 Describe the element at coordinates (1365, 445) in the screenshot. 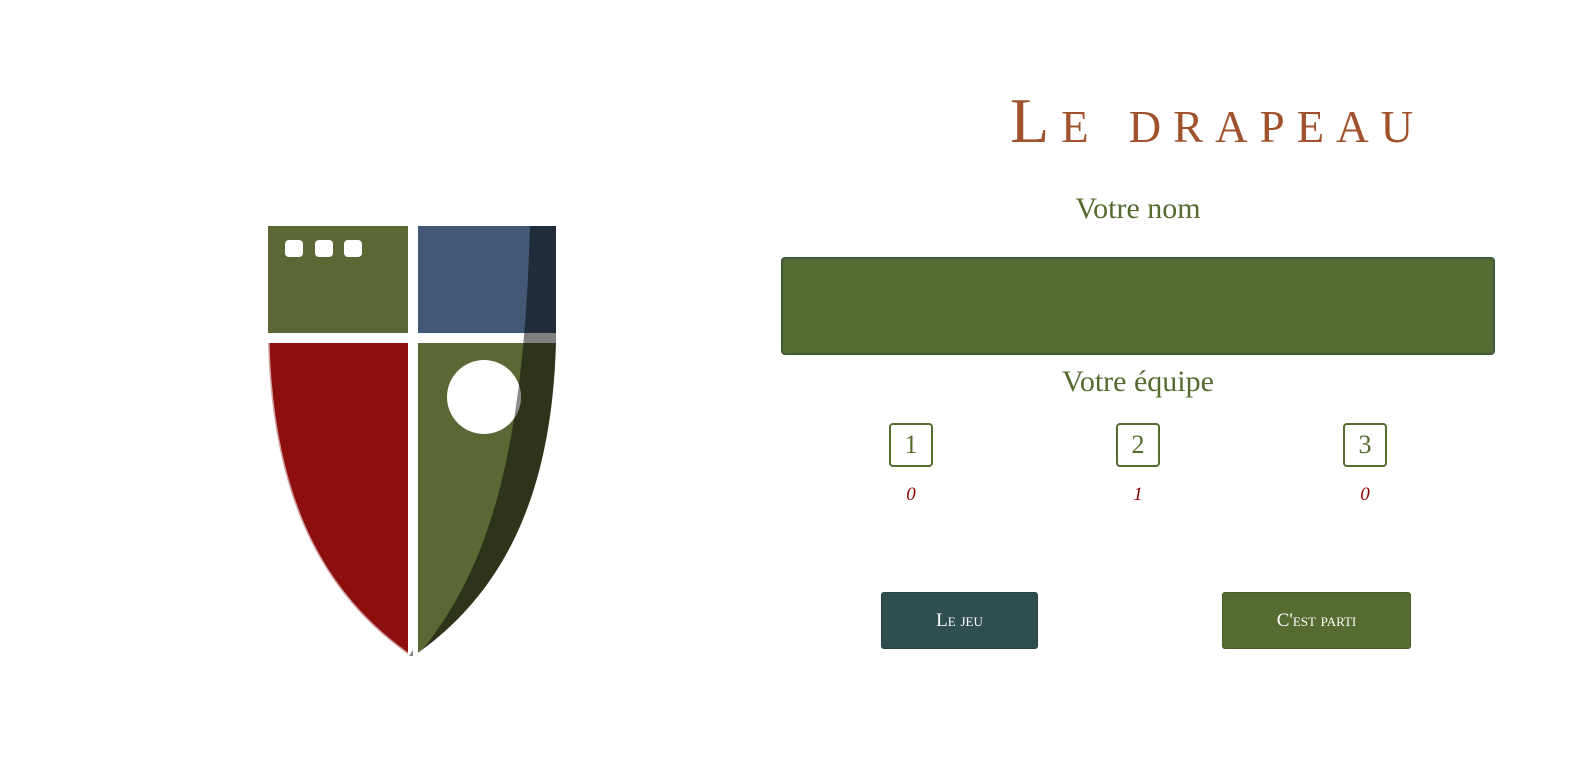

I see `team-3-button: 3` at that location.